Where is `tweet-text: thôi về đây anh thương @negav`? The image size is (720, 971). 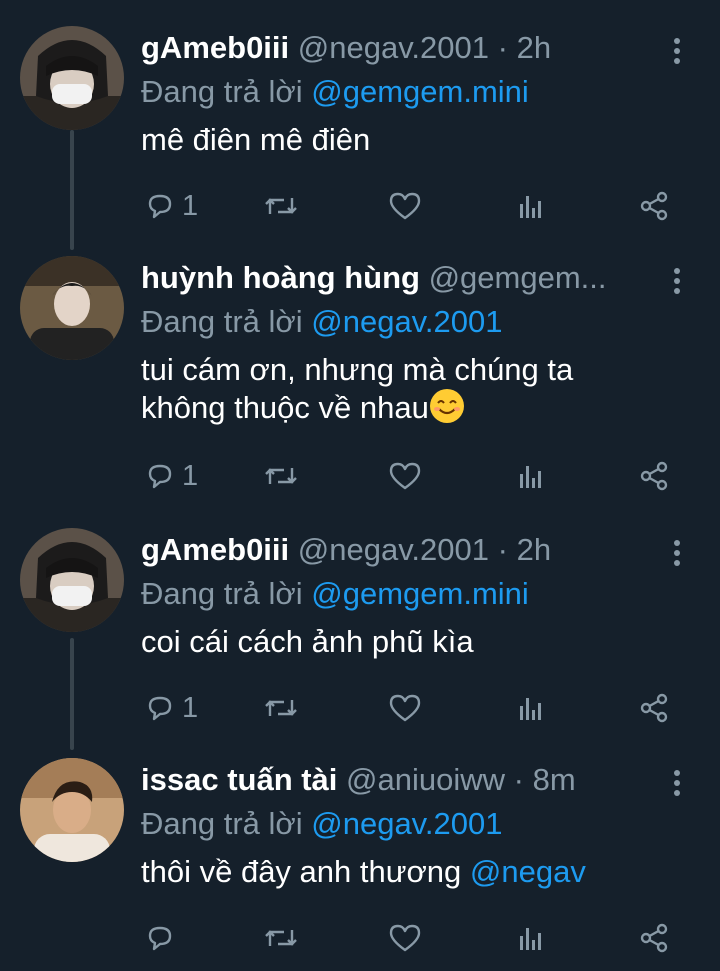 tweet-text: thôi về đây anh thương @negav is located at coordinates (421, 872).